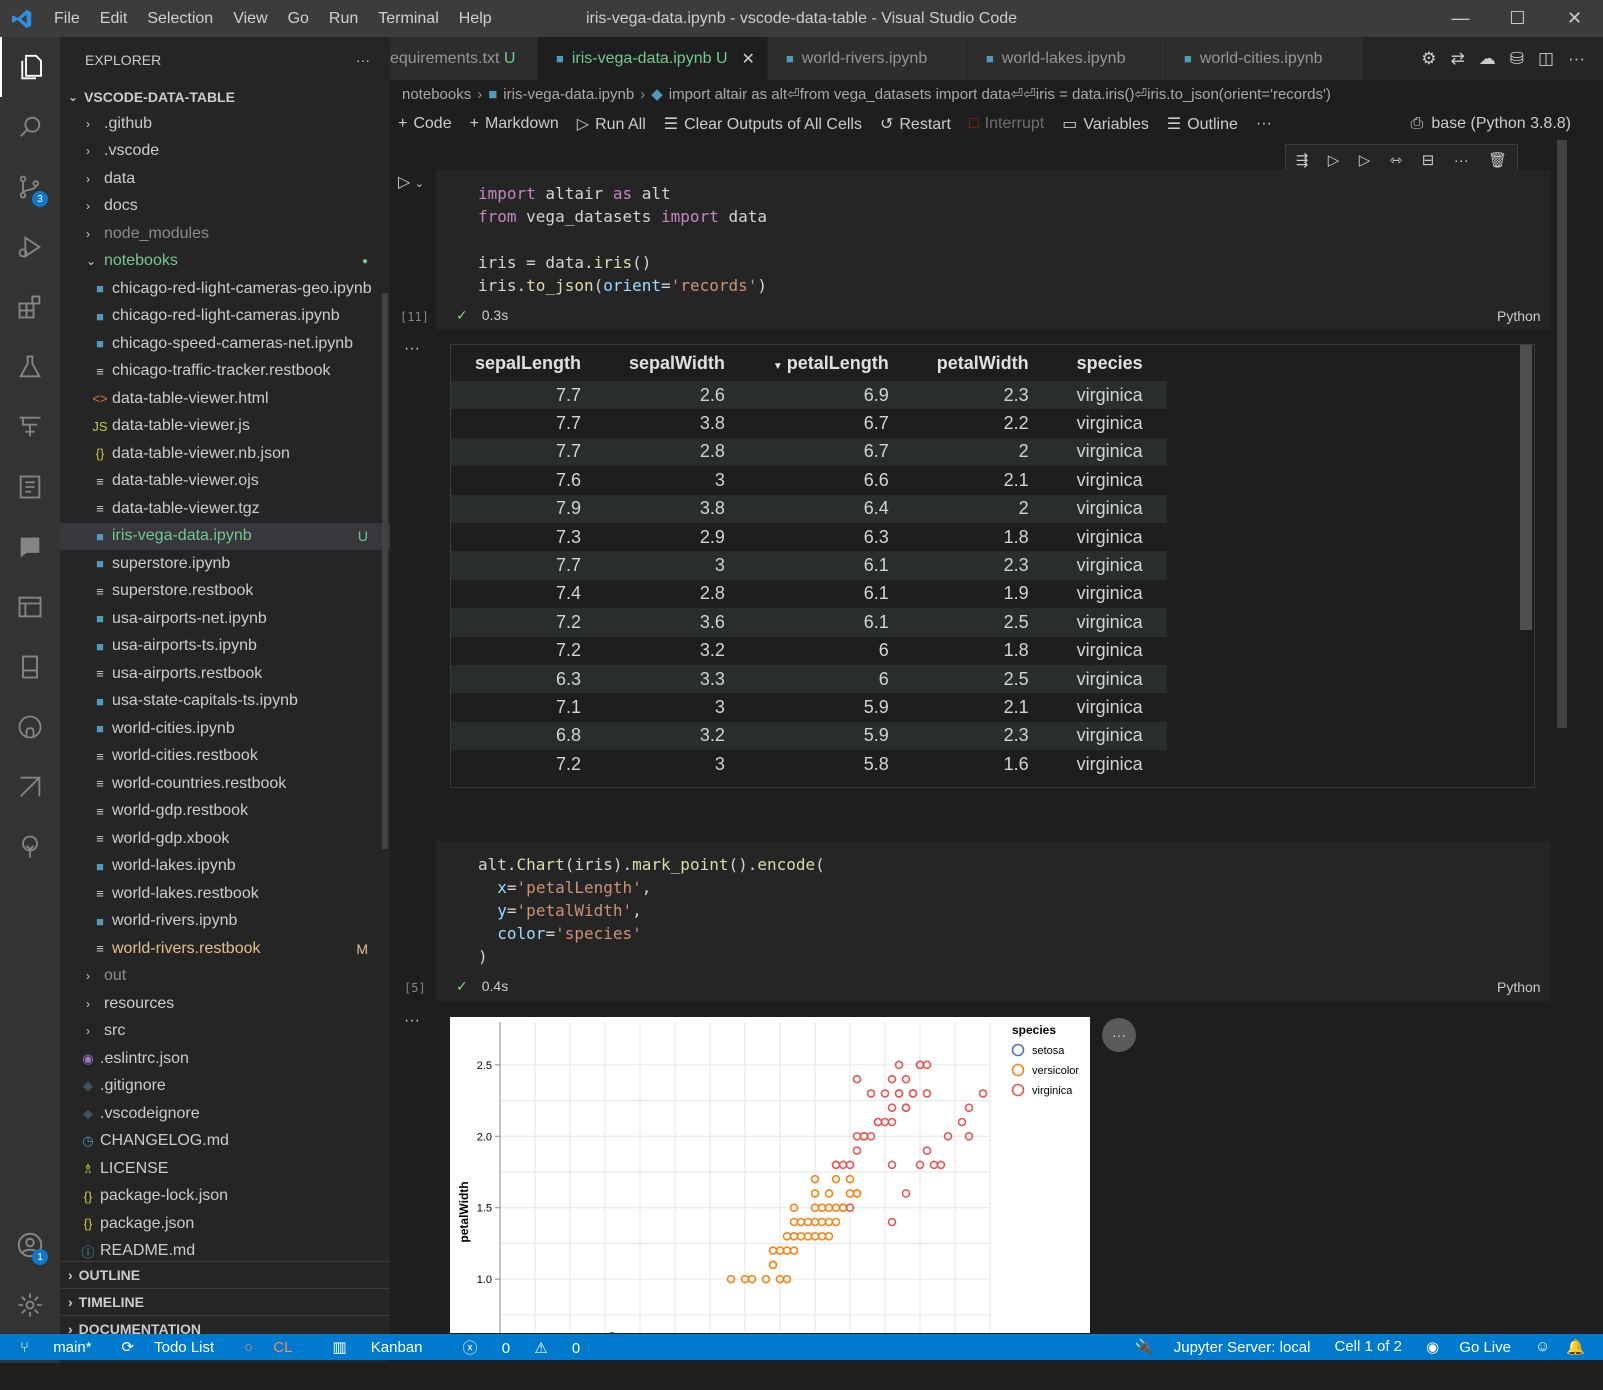  Describe the element at coordinates (377, 1347) in the screenshot. I see `kanban-button: ▥ Kanban` at that location.